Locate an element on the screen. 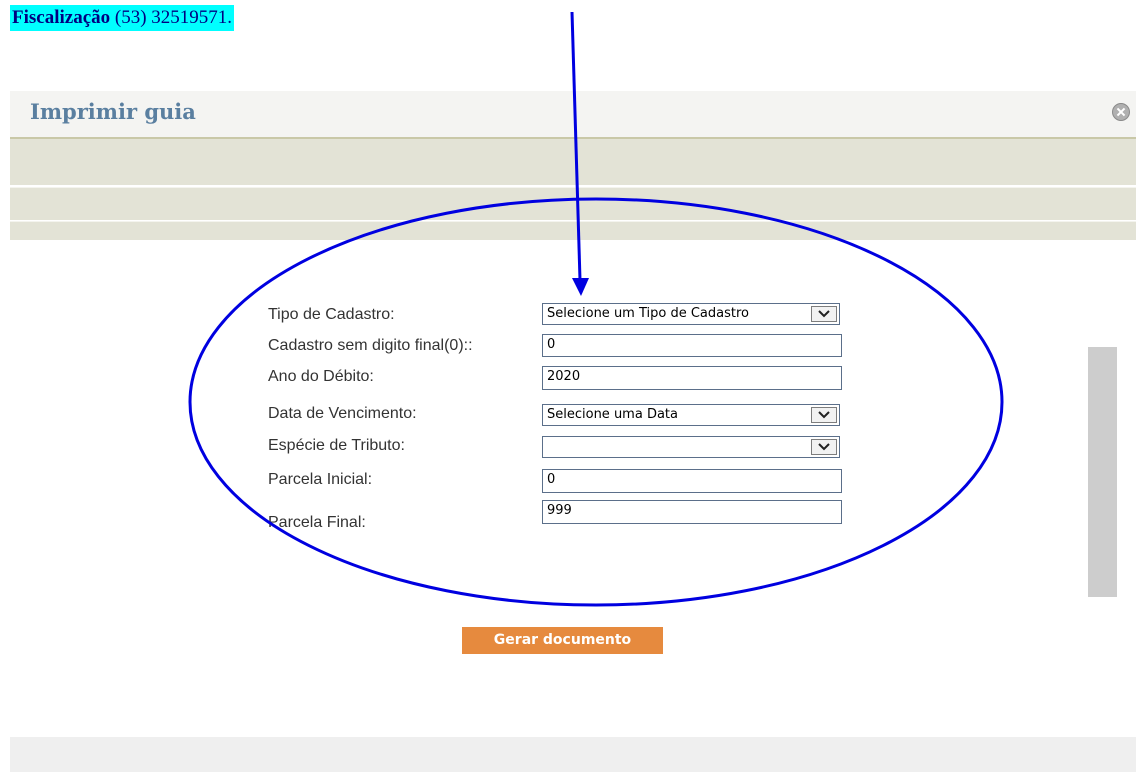 The image size is (1136, 772). contact-note-phone: (53) 32519571. is located at coordinates (171, 17).